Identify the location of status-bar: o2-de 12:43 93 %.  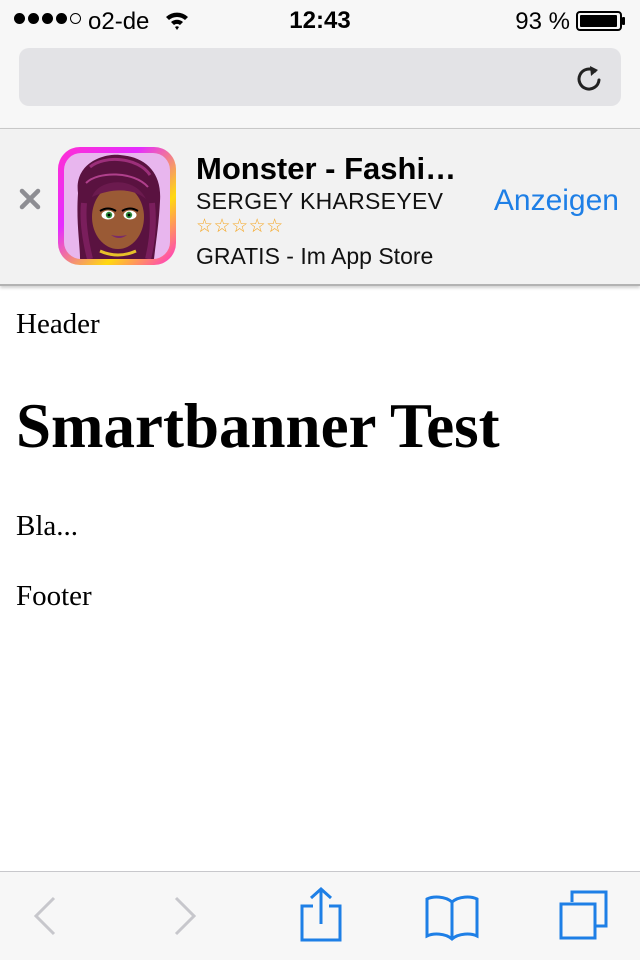
(320, 20).